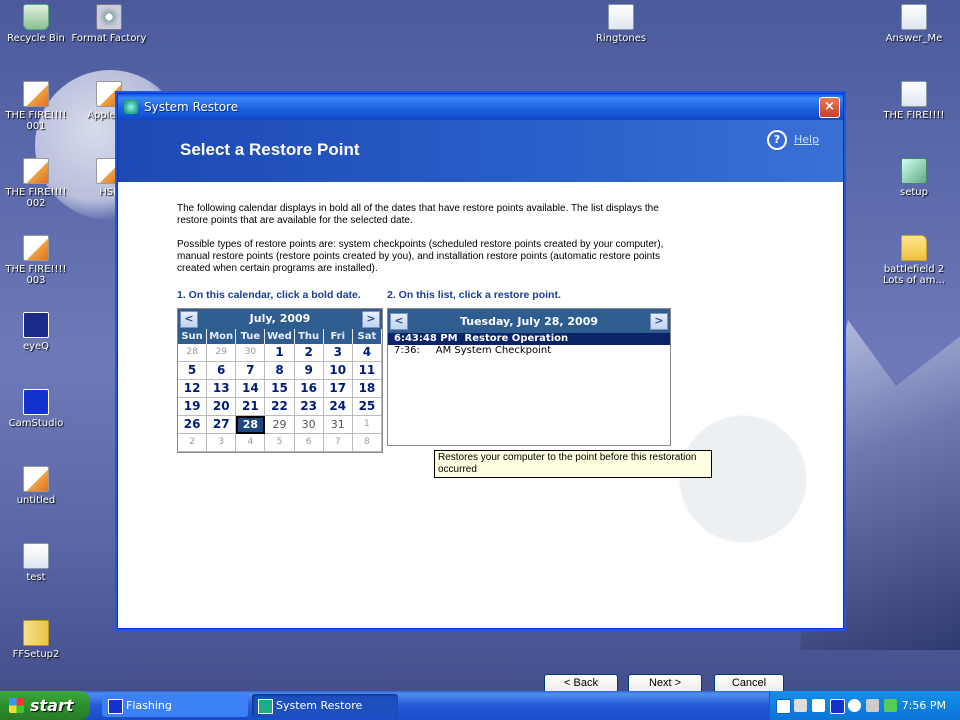  What do you see at coordinates (367, 371) in the screenshot?
I see `calendar-day: 11` at bounding box center [367, 371].